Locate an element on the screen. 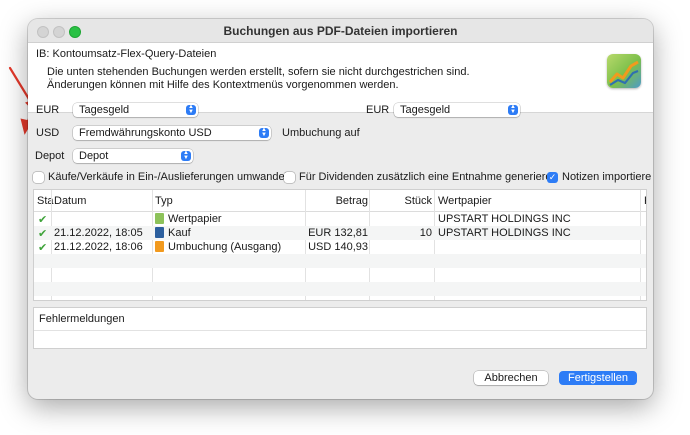 The image size is (690, 435). table-header: Sta Datum Typ Betrag Stück Wertpapier K is located at coordinates (340, 201).